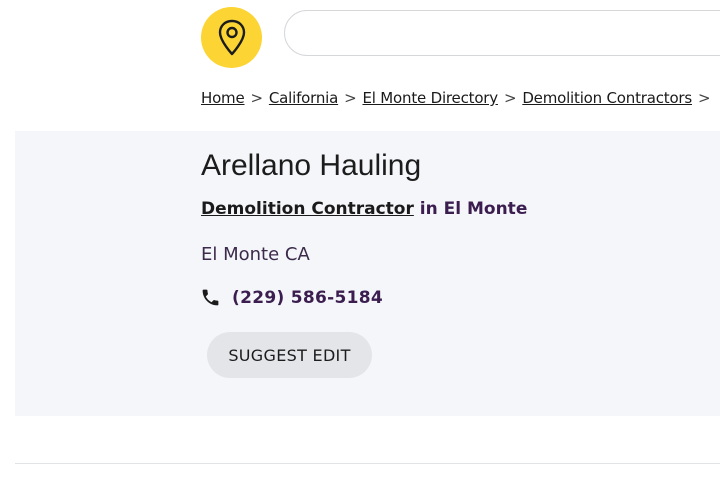 Image resolution: width=720 pixels, height=480 pixels. What do you see at coordinates (307, 298) in the screenshot?
I see `phone-number-link: (229) 586-5184` at bounding box center [307, 298].